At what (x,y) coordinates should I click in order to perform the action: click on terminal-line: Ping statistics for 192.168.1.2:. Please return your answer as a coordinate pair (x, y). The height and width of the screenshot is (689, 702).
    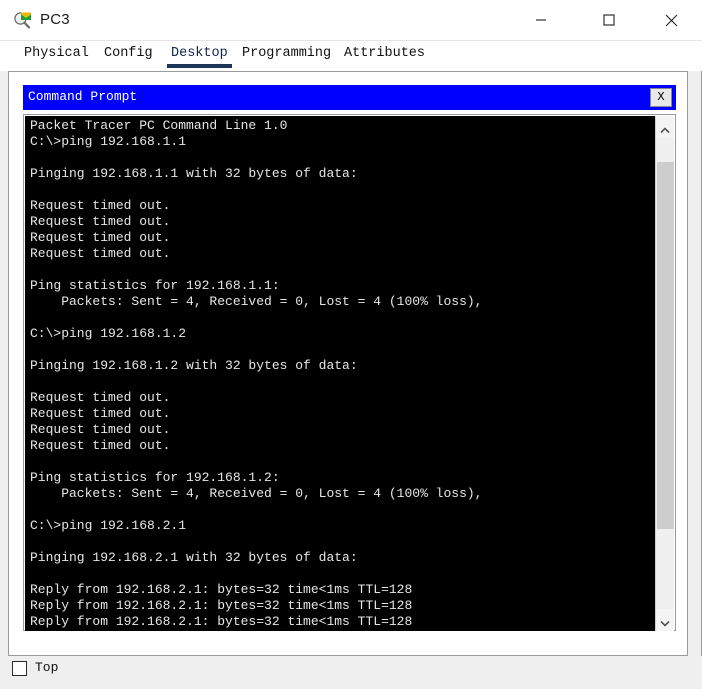
    Looking at the image, I should click on (155, 477).